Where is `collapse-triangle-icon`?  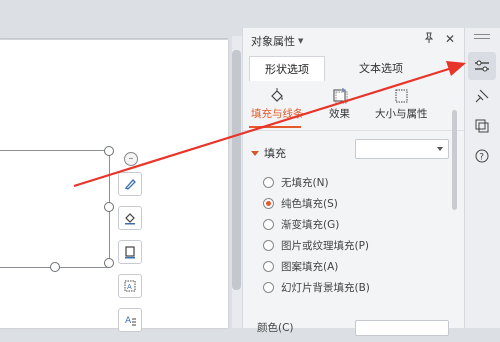
collapse-triangle-icon is located at coordinates (255, 153).